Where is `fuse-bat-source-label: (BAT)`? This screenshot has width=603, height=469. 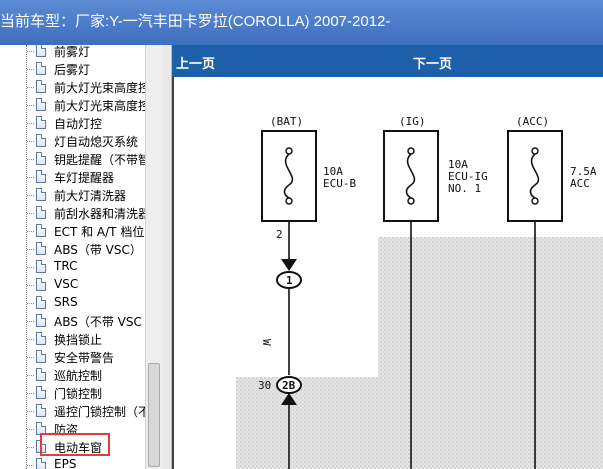 fuse-bat-source-label: (BAT) is located at coordinates (287, 121).